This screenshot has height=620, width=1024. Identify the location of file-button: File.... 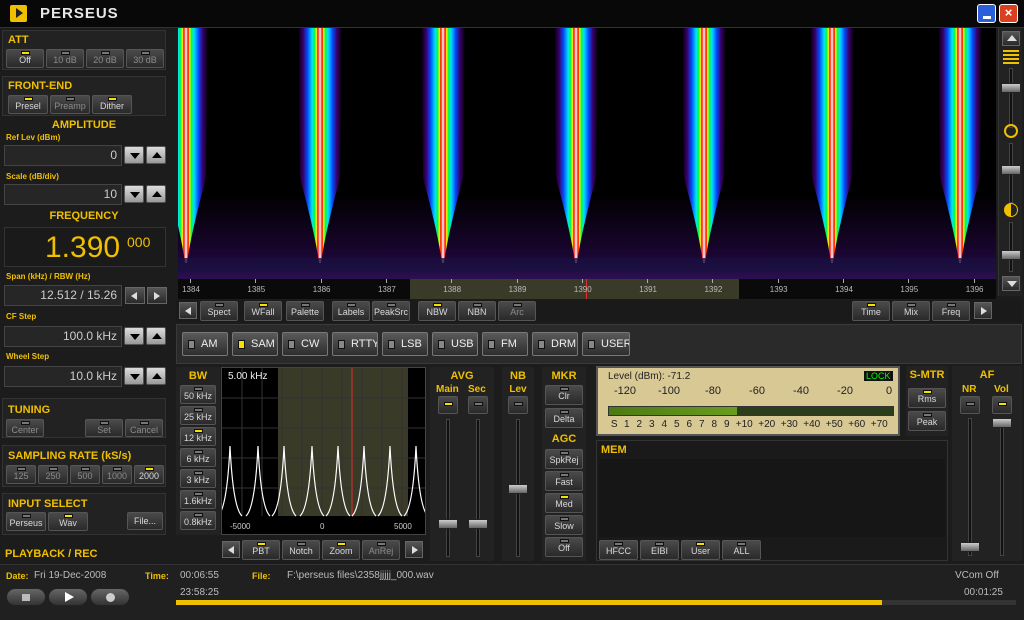
(145, 521).